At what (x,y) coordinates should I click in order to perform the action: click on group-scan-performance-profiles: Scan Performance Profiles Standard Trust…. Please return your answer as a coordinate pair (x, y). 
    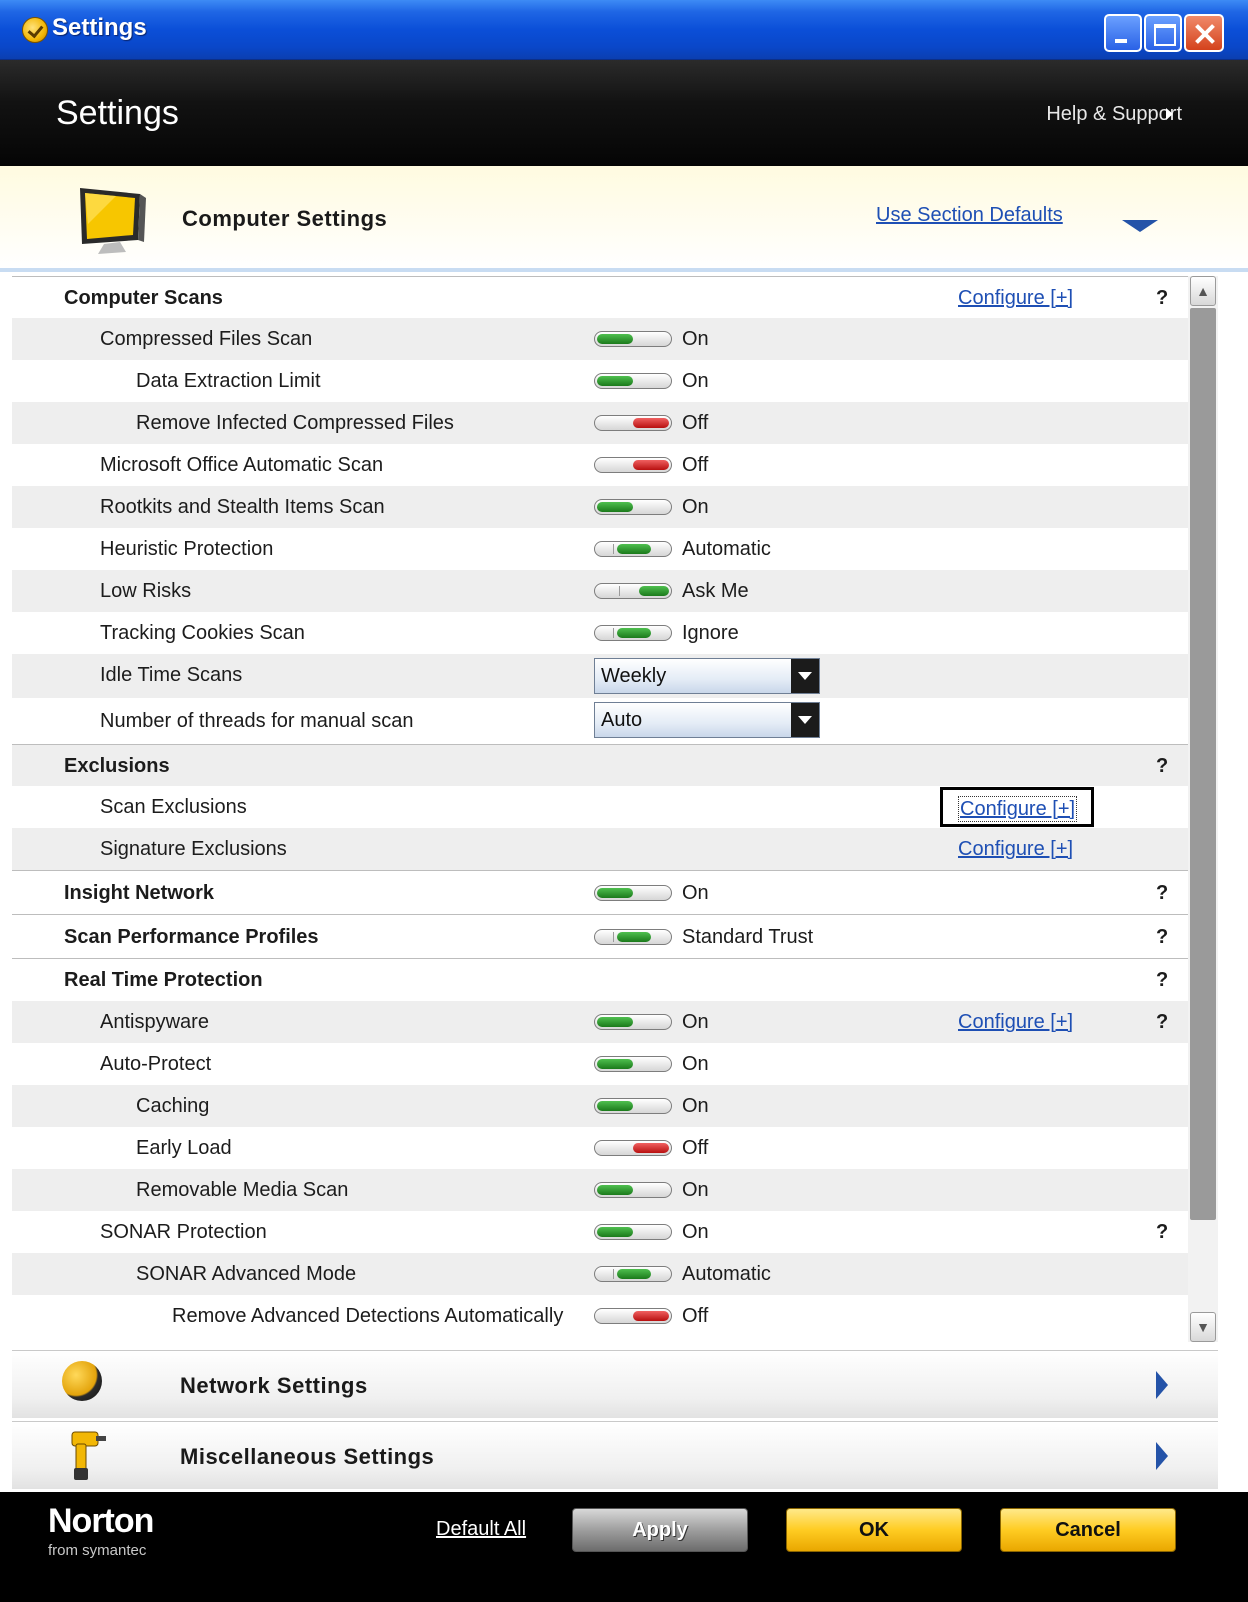
    Looking at the image, I should click on (600, 936).